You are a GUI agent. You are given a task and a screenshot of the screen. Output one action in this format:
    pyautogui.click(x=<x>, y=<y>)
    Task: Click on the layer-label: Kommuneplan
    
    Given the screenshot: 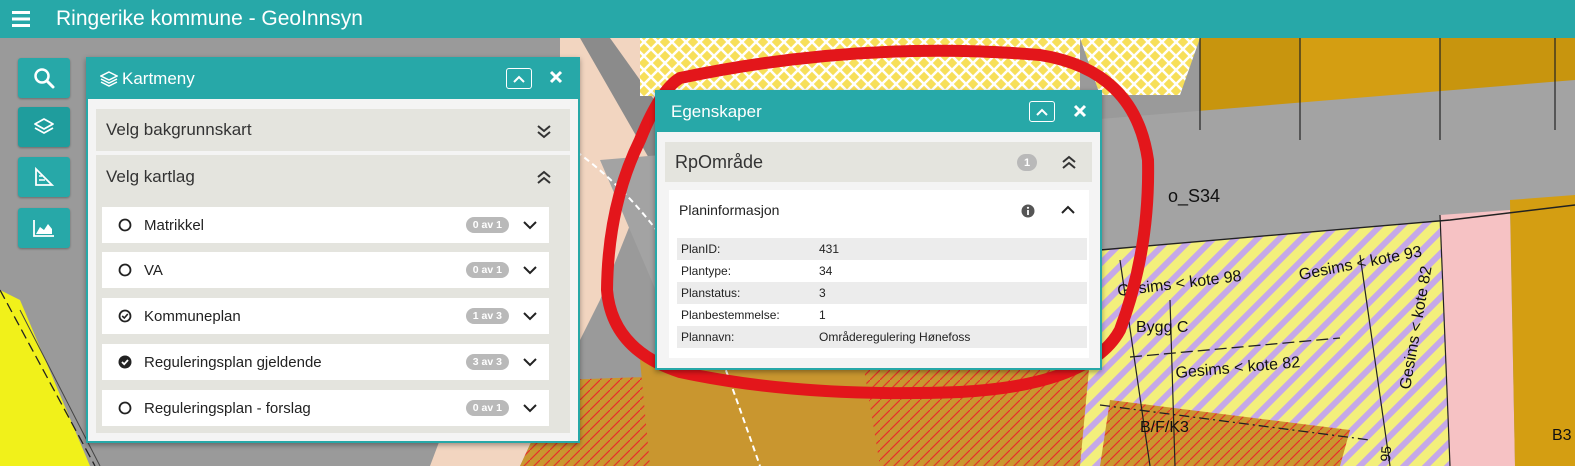 What is the action you would take?
    pyautogui.click(x=192, y=316)
    